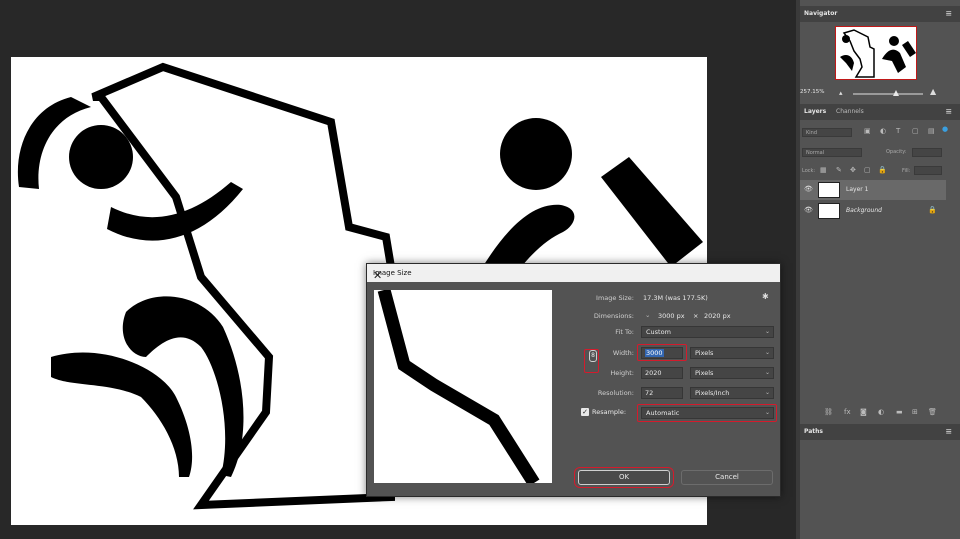 The image size is (960, 539). Describe the element at coordinates (883, 131) in the screenshot. I see `filter-adjustment-icon: ◐` at that location.